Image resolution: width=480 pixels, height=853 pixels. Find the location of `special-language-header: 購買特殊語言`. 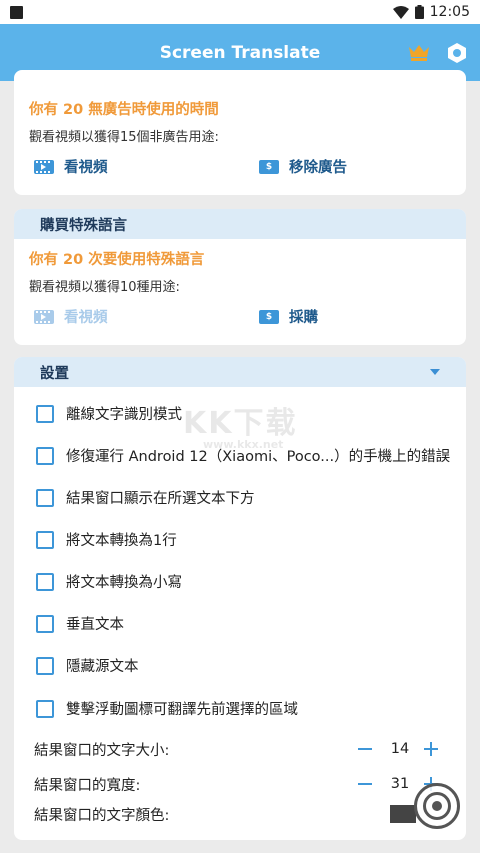

special-language-header: 購買特殊語言 is located at coordinates (240, 224).